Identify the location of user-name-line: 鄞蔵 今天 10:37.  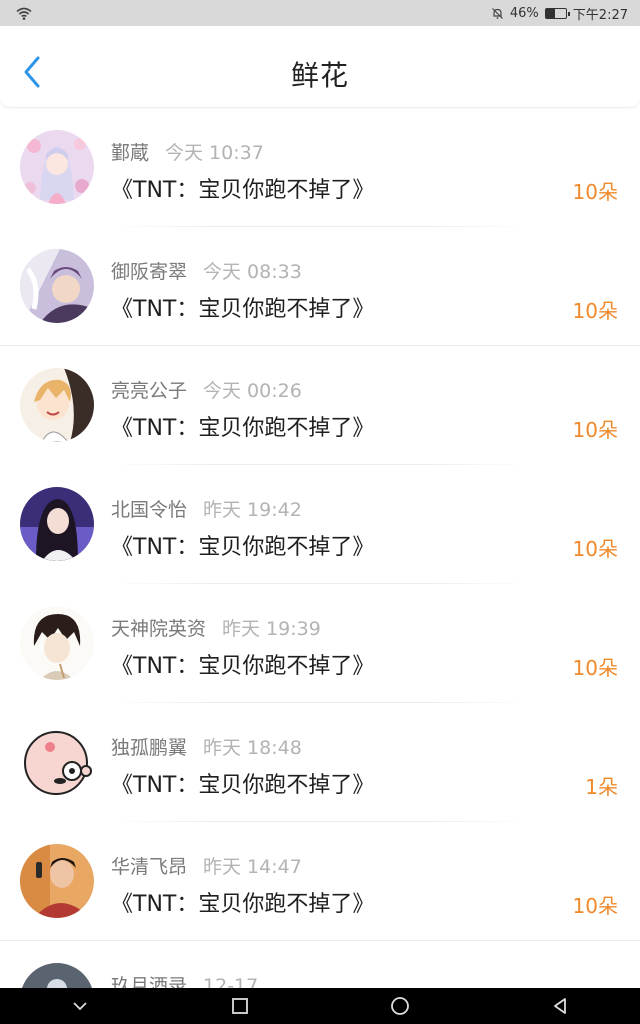
(187, 151).